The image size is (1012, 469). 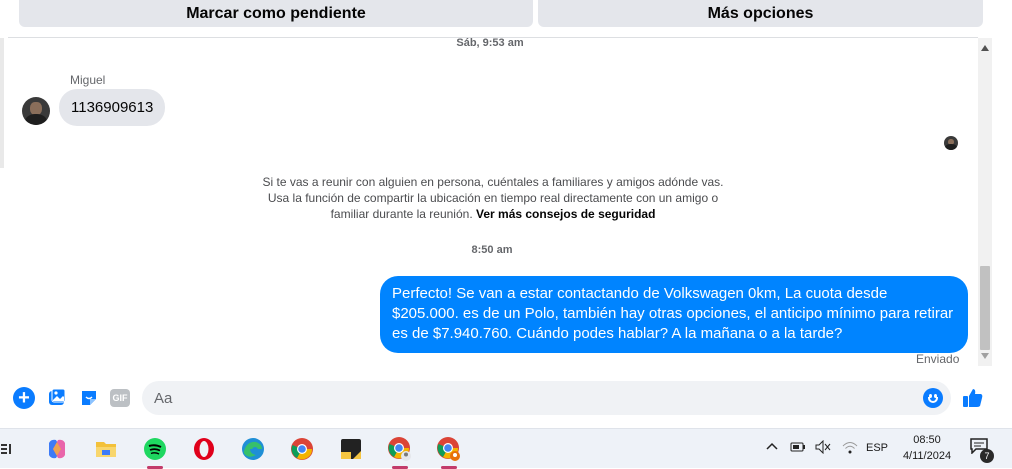 I want to click on notification-badge: 7, so click(x=987, y=456).